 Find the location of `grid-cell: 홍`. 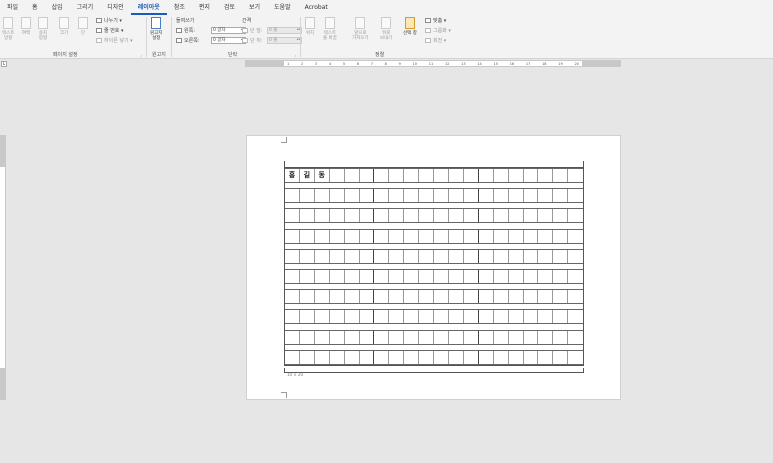

grid-cell: 홍 is located at coordinates (292, 175).